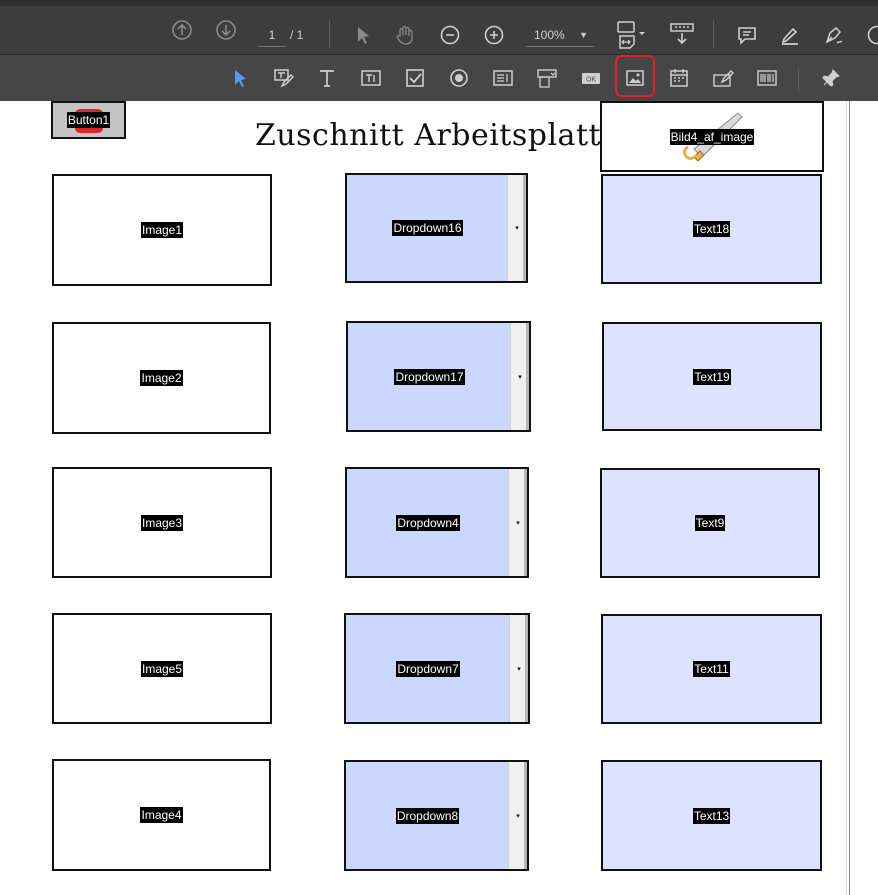 The height and width of the screenshot is (895, 878). Describe the element at coordinates (583, 35) in the screenshot. I see `chevron-down-icon: ▼` at that location.